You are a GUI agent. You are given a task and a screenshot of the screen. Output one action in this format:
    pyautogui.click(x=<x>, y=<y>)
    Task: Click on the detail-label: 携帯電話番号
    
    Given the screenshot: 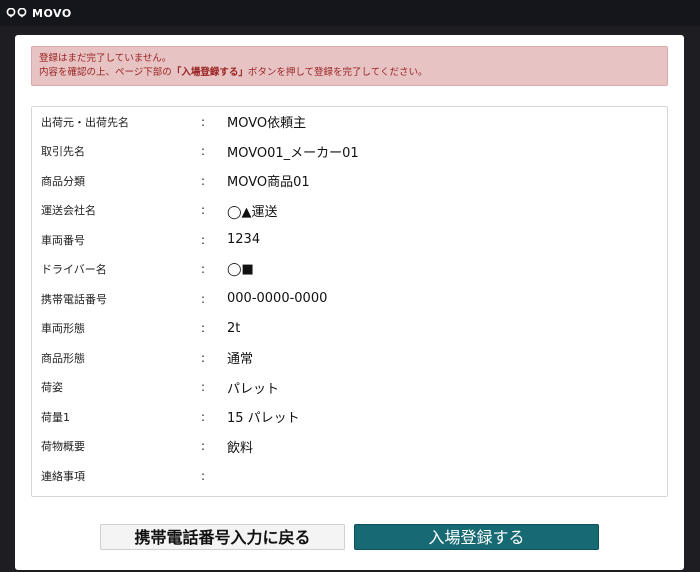 What is the action you would take?
    pyautogui.click(x=74, y=299)
    